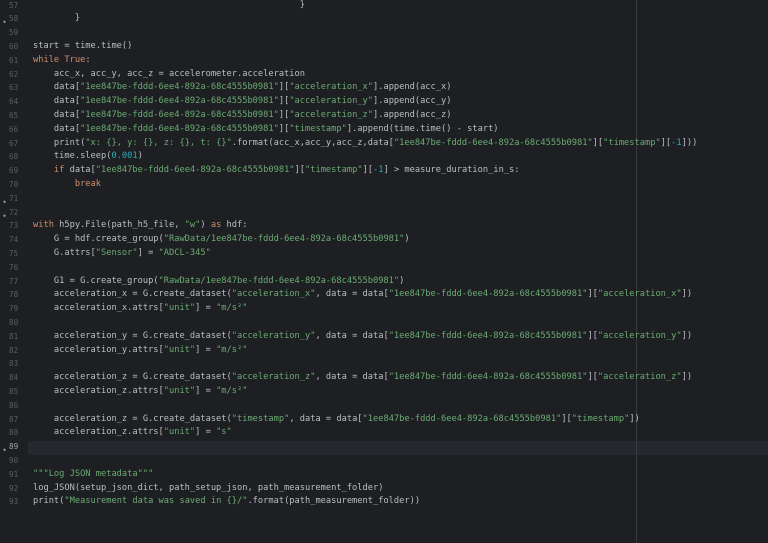 Image resolution: width=768 pixels, height=543 pixels. Describe the element at coordinates (15, 282) in the screenshot. I see `line-number: 77` at that location.